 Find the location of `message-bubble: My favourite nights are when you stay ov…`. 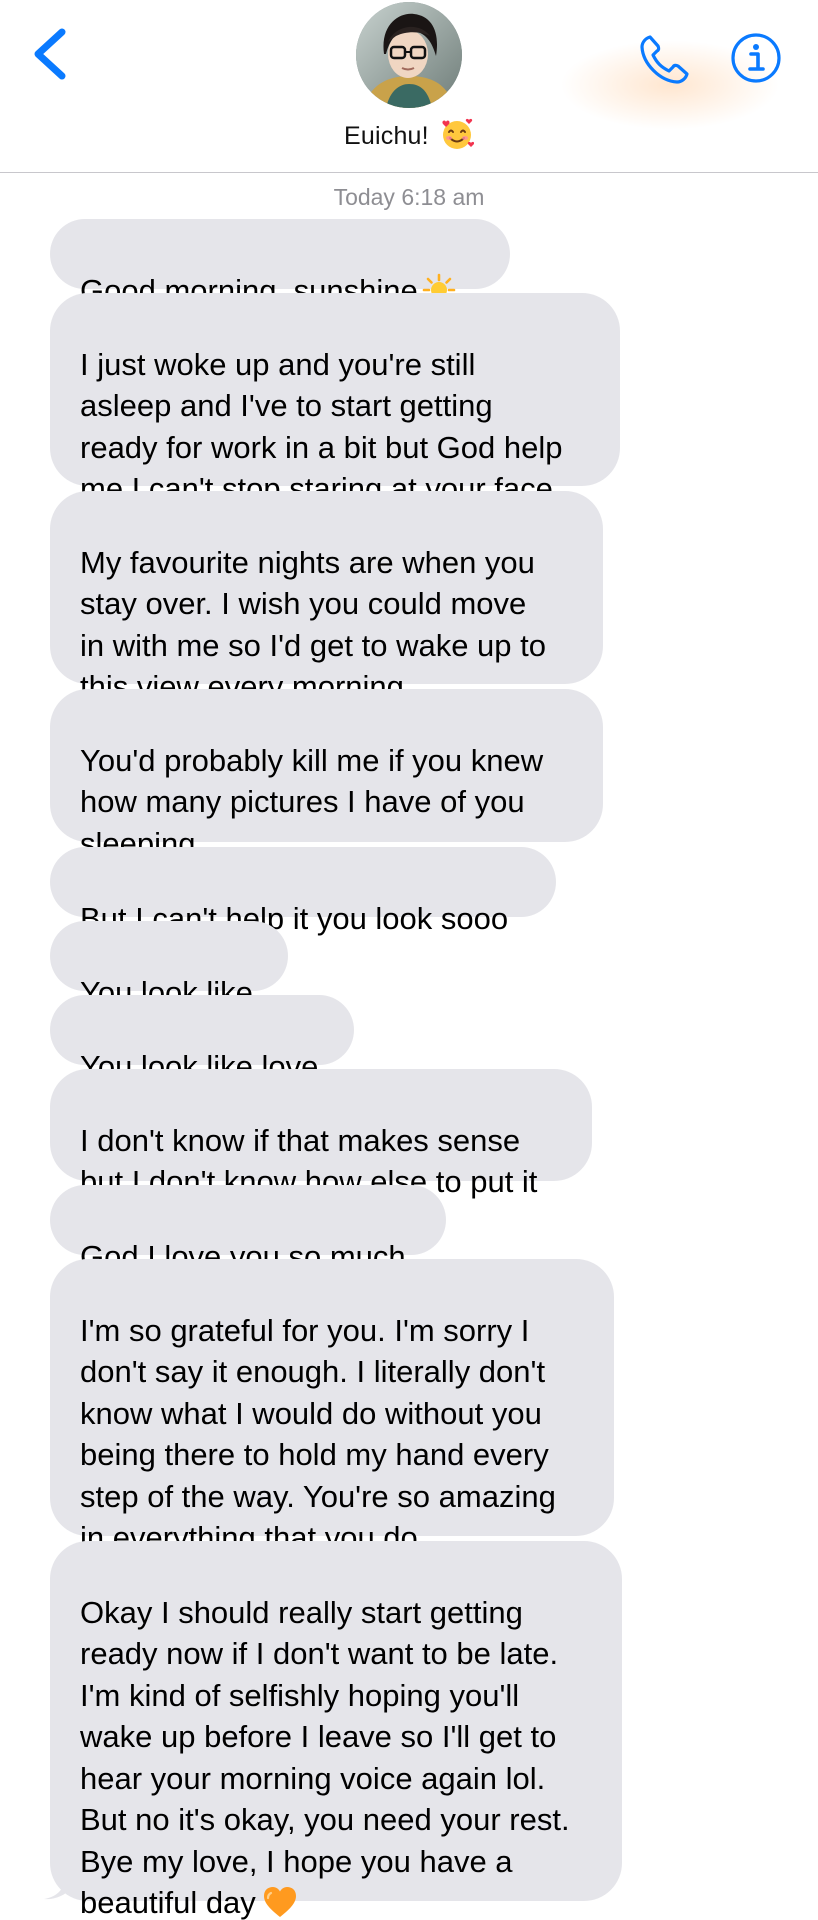

message-bubble: My favourite nights are when you stay ov… is located at coordinates (326, 597).